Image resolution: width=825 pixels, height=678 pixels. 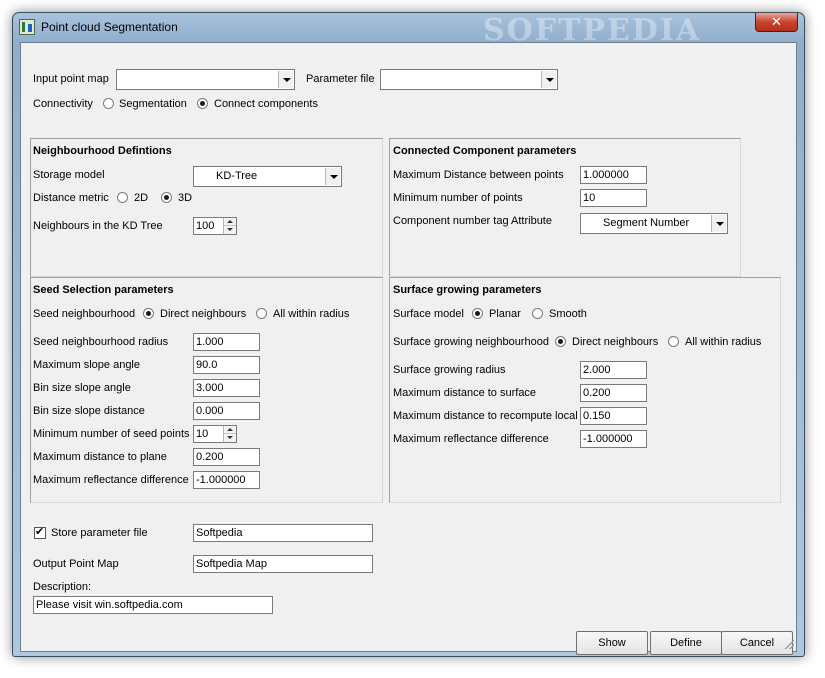 What do you see at coordinates (449, 370) in the screenshot?
I see `surface-row-label: Surface growing radius` at bounding box center [449, 370].